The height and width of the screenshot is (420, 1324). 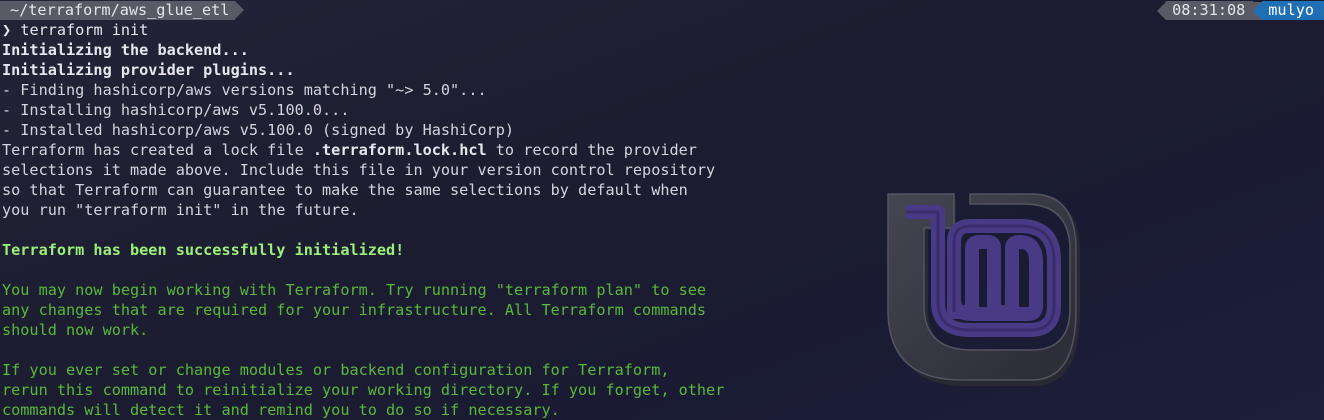 What do you see at coordinates (662, 10) in the screenshot?
I see `prompt-bar: ~/terraform/aws_glue_etl 08:31:08 mulyo` at bounding box center [662, 10].